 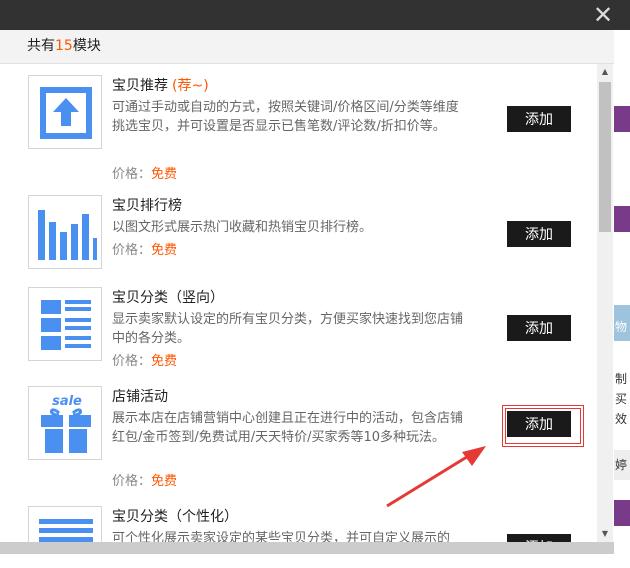 What do you see at coordinates (621, 465) in the screenshot?
I see `background-text: 婷` at bounding box center [621, 465].